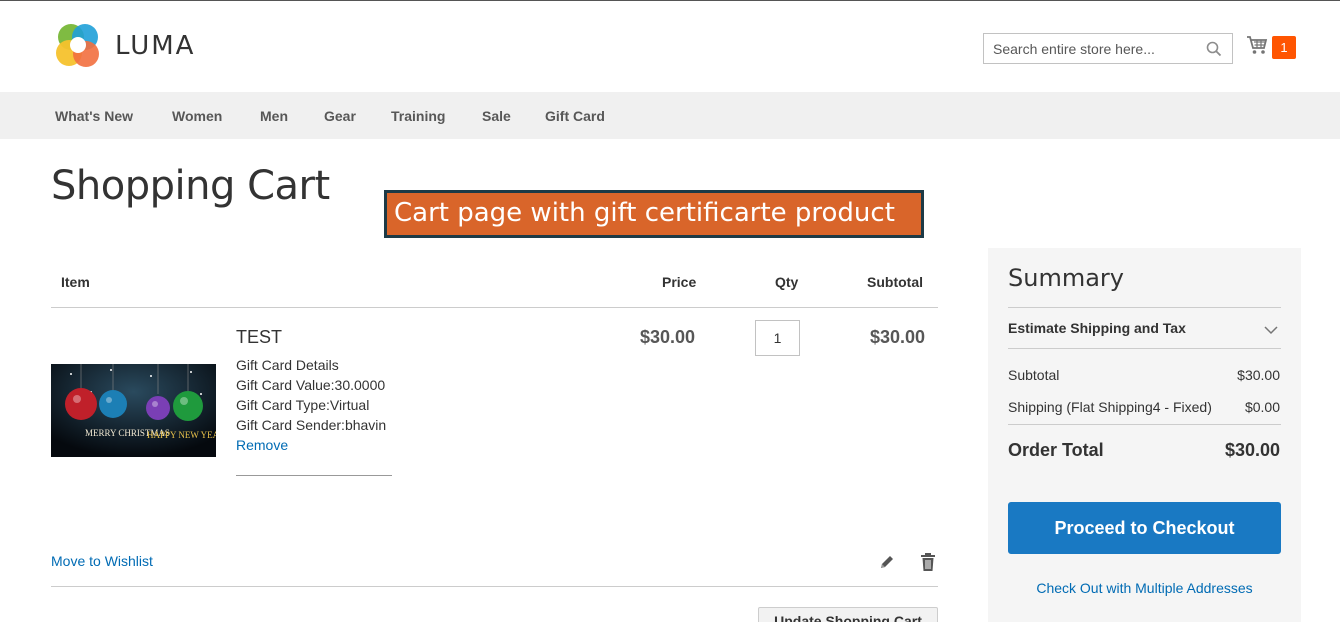 Image resolution: width=1340 pixels, height=622 pixels. What do you see at coordinates (895, 282) in the screenshot?
I see `column-header-subtotal: Subtotal` at bounding box center [895, 282].